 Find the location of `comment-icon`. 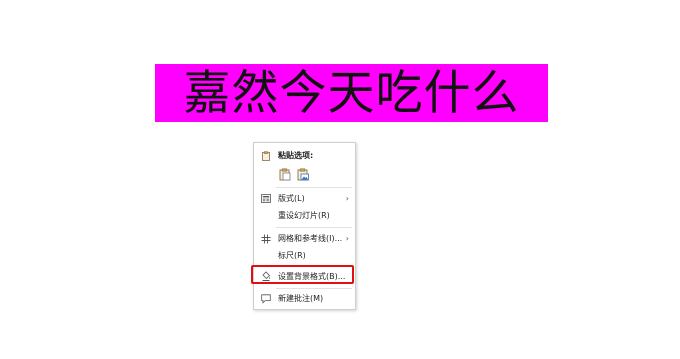

comment-icon is located at coordinates (266, 298).